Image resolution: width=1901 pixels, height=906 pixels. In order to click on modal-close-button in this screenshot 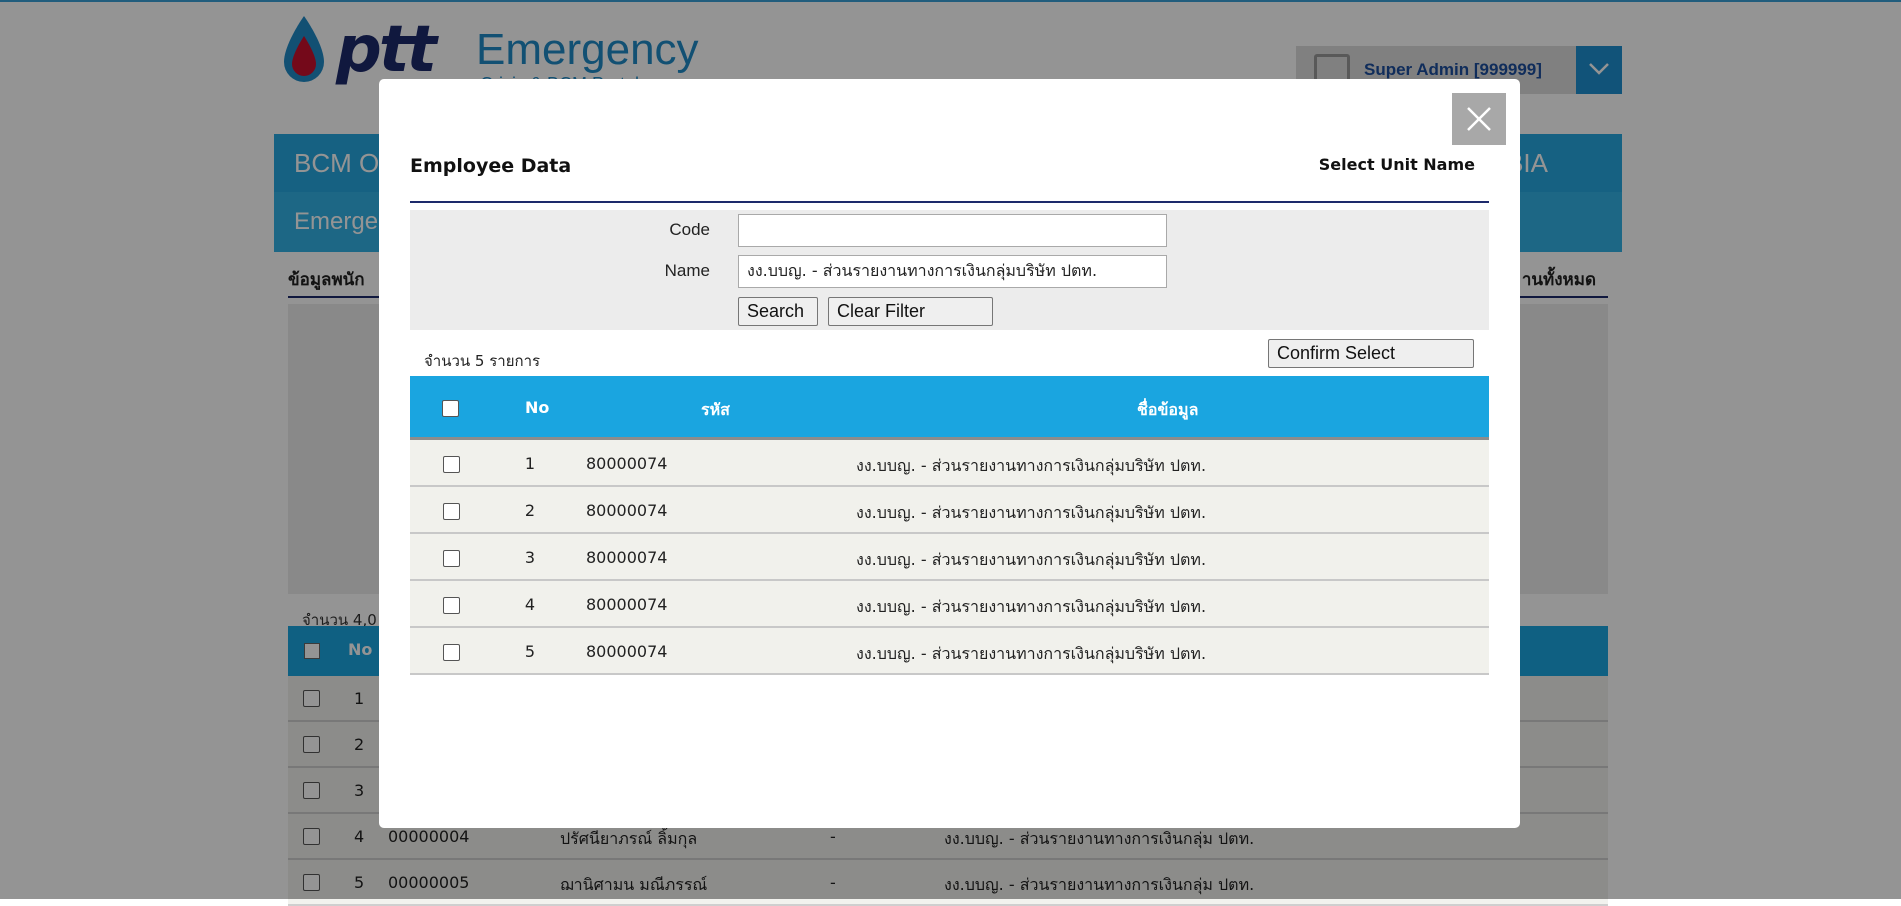, I will do `click(1479, 119)`.